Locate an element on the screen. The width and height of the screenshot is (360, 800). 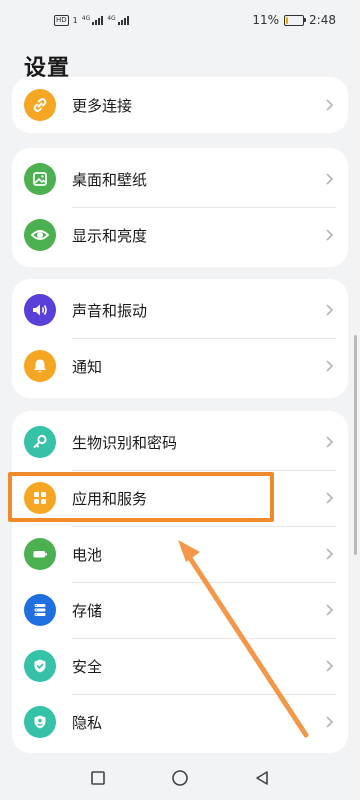
shield-check-icon is located at coordinates (40, 666).